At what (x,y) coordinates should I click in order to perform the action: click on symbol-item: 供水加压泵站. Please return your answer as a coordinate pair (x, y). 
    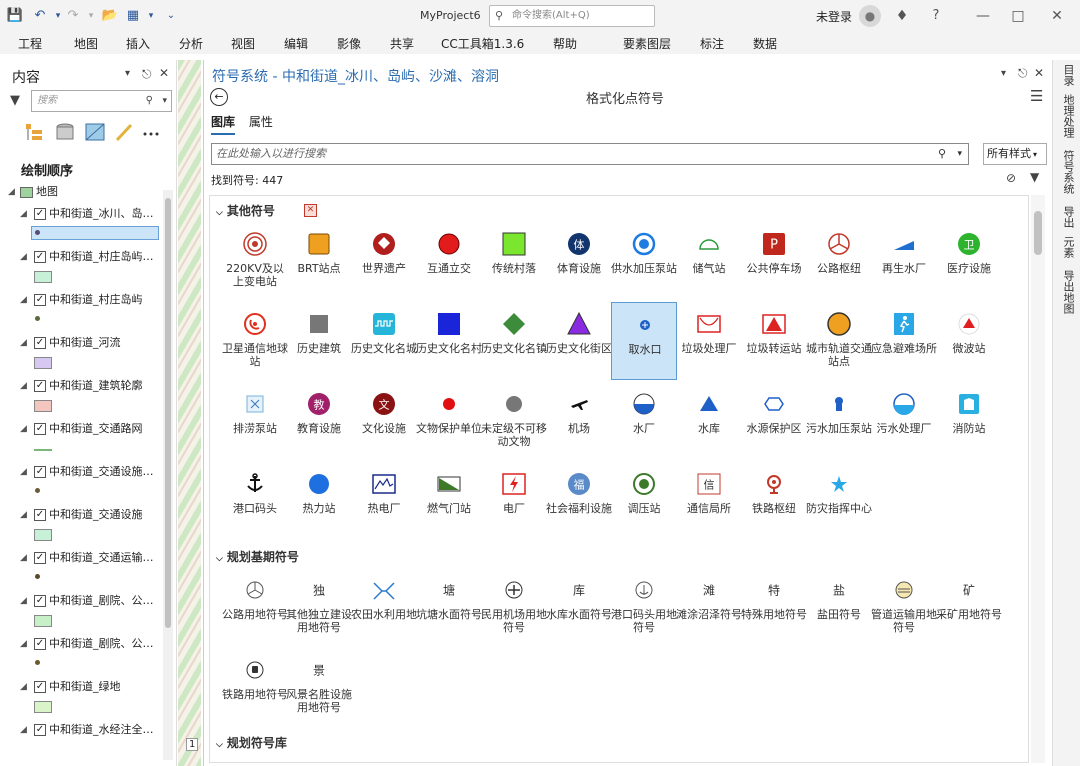
    Looking at the image, I should click on (644, 261).